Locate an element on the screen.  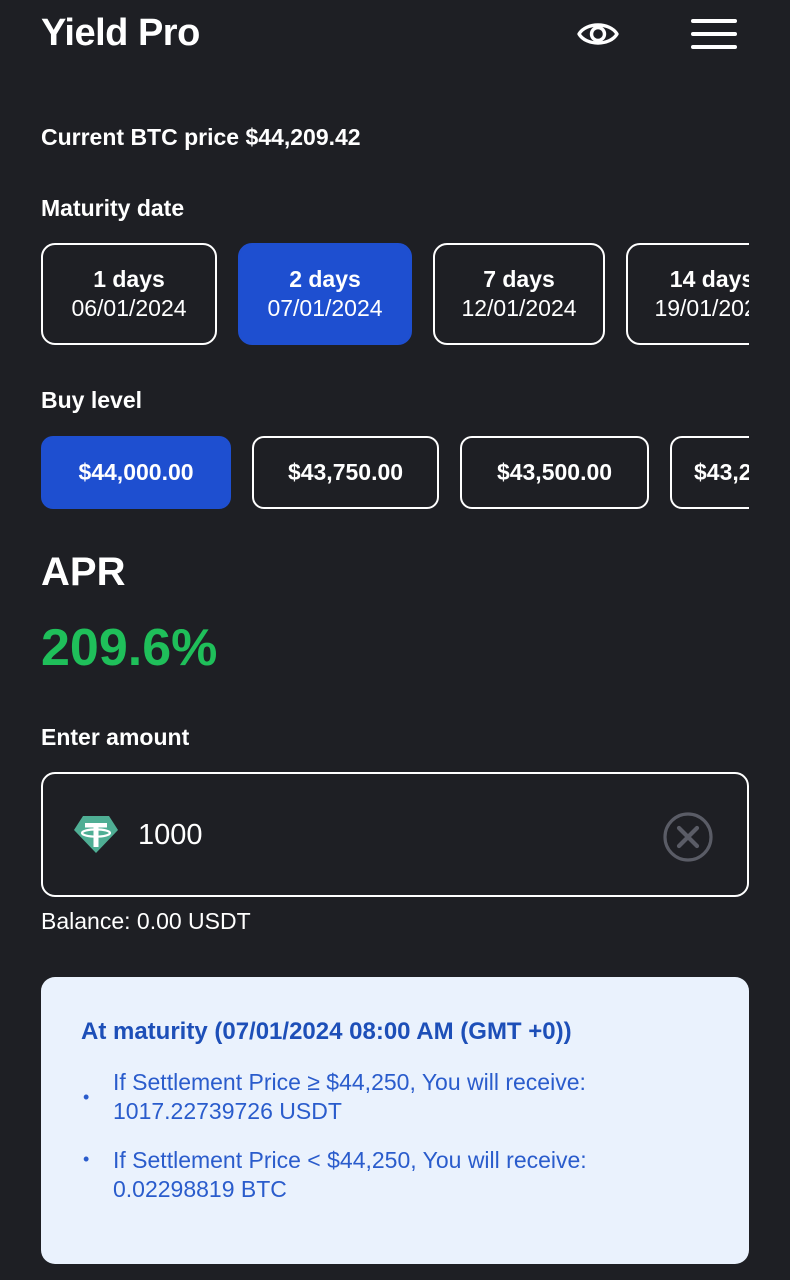
buy-level-chip-43500: $43,500.00 is located at coordinates (554, 472).